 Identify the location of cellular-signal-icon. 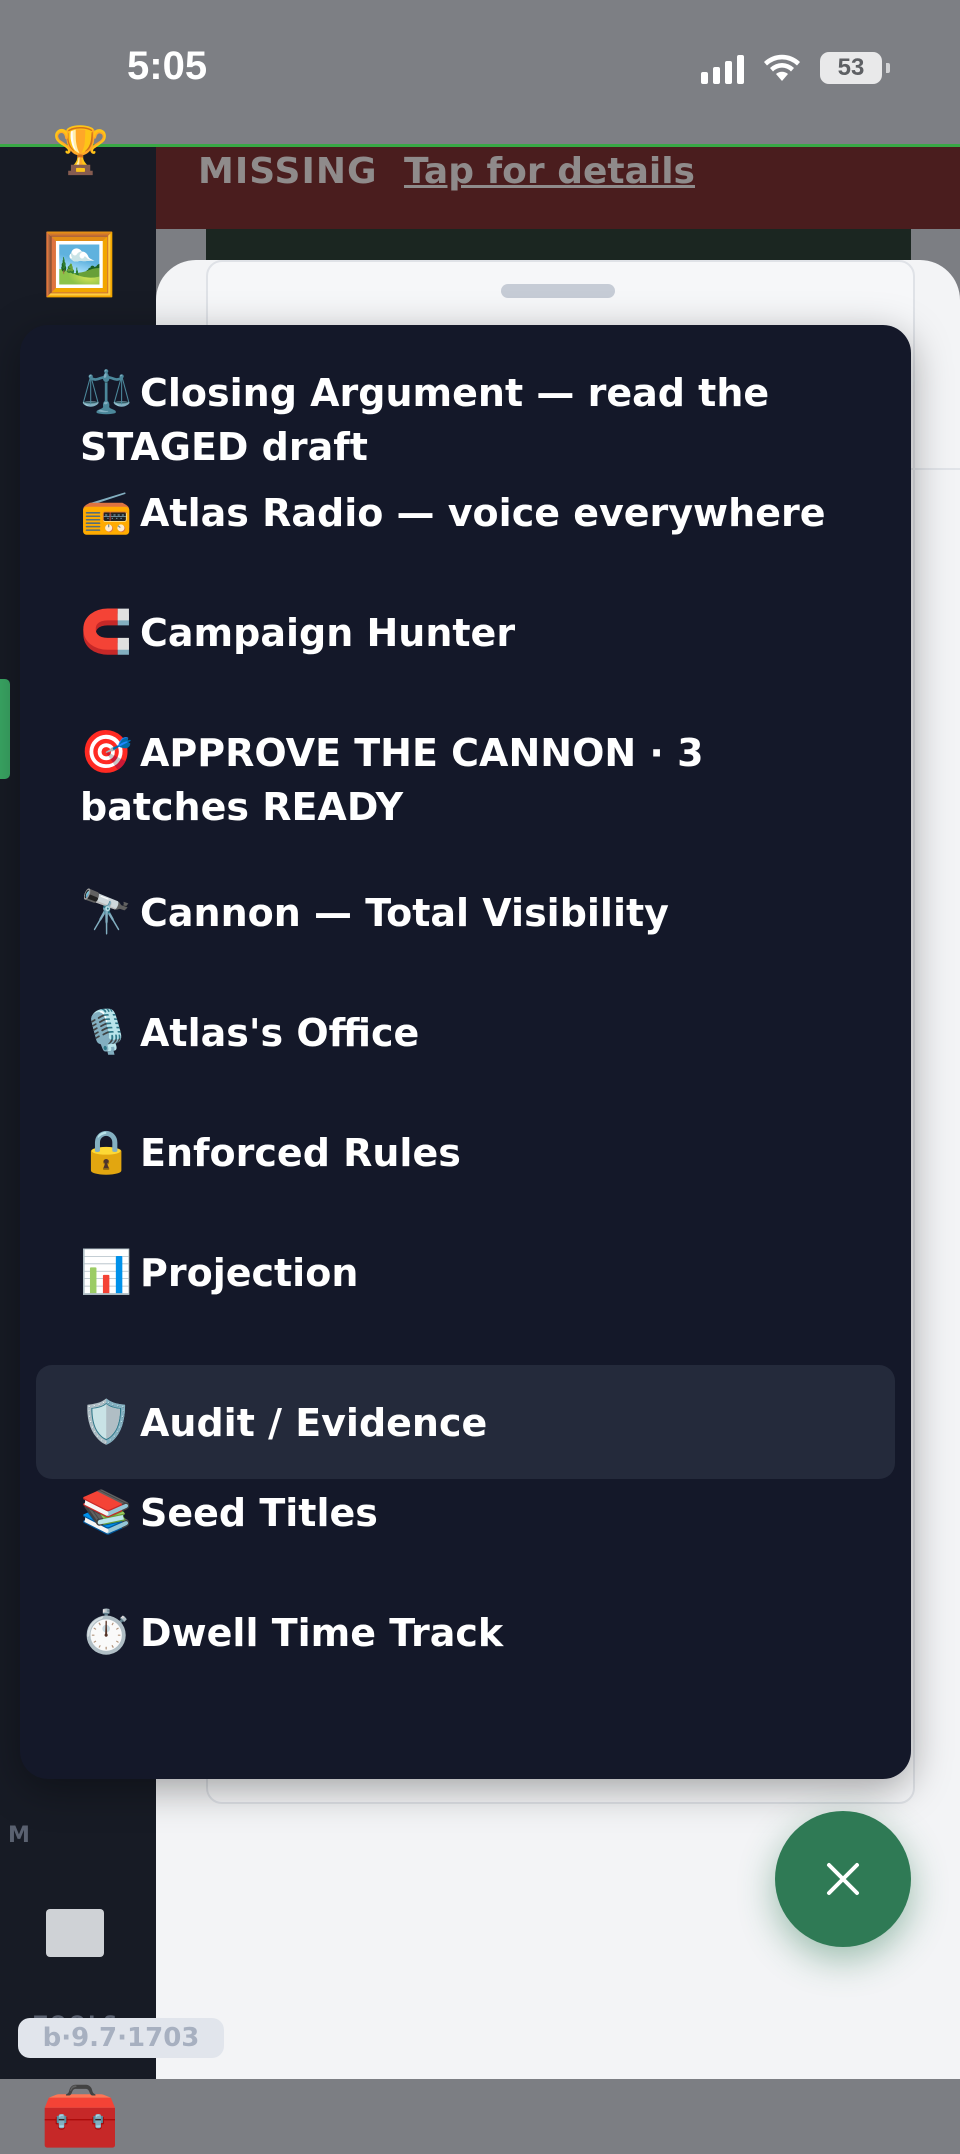
(722, 68).